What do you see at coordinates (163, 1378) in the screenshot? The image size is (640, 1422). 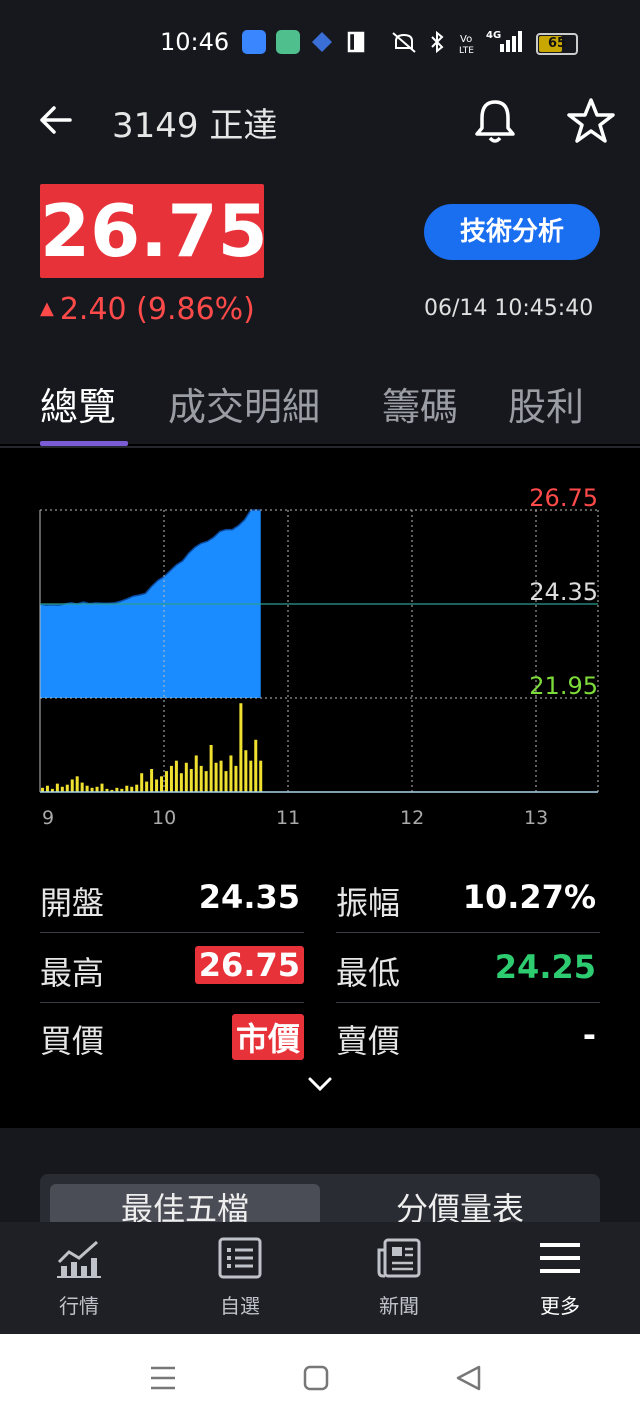 I see `recent-apps-icon` at bounding box center [163, 1378].